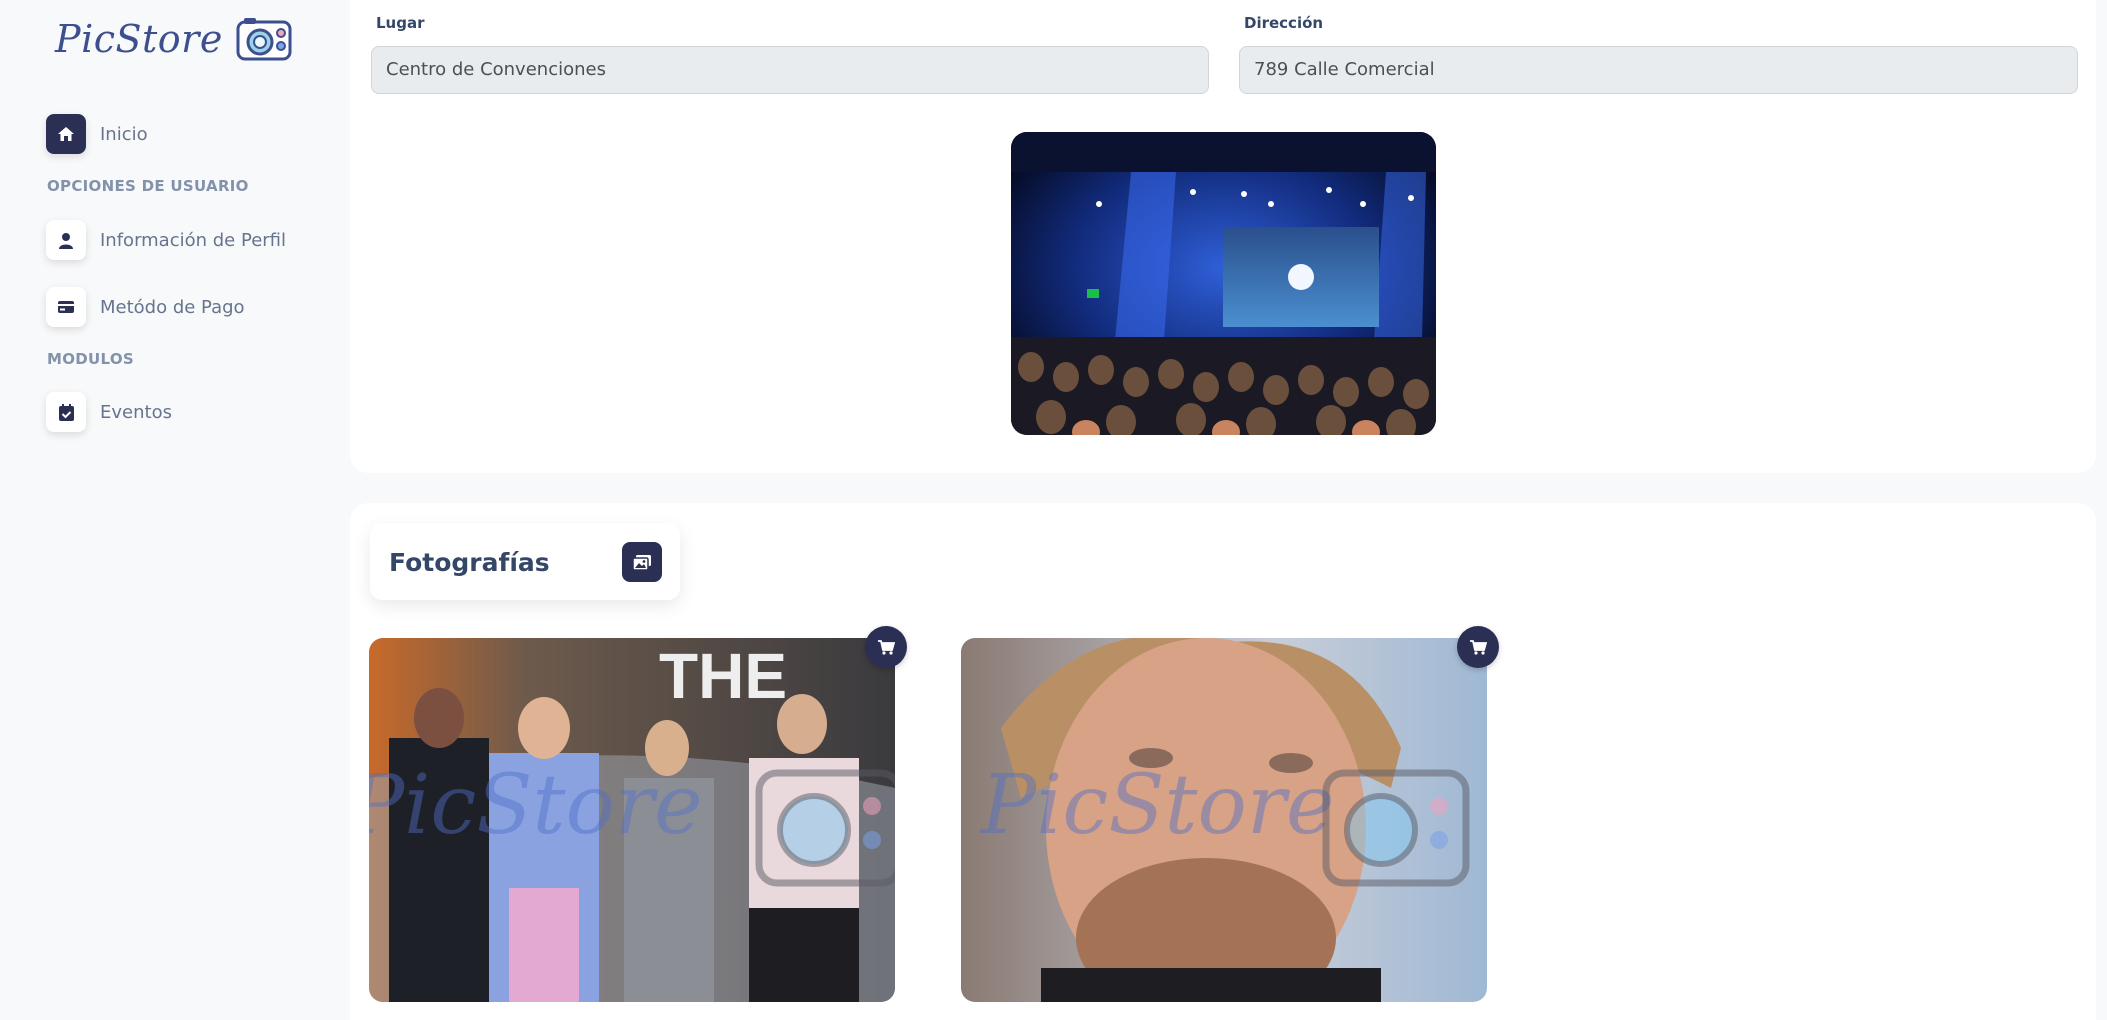 The height and width of the screenshot is (1020, 2107). What do you see at coordinates (723, 676) in the screenshot?
I see `poster-lettering: THE` at bounding box center [723, 676].